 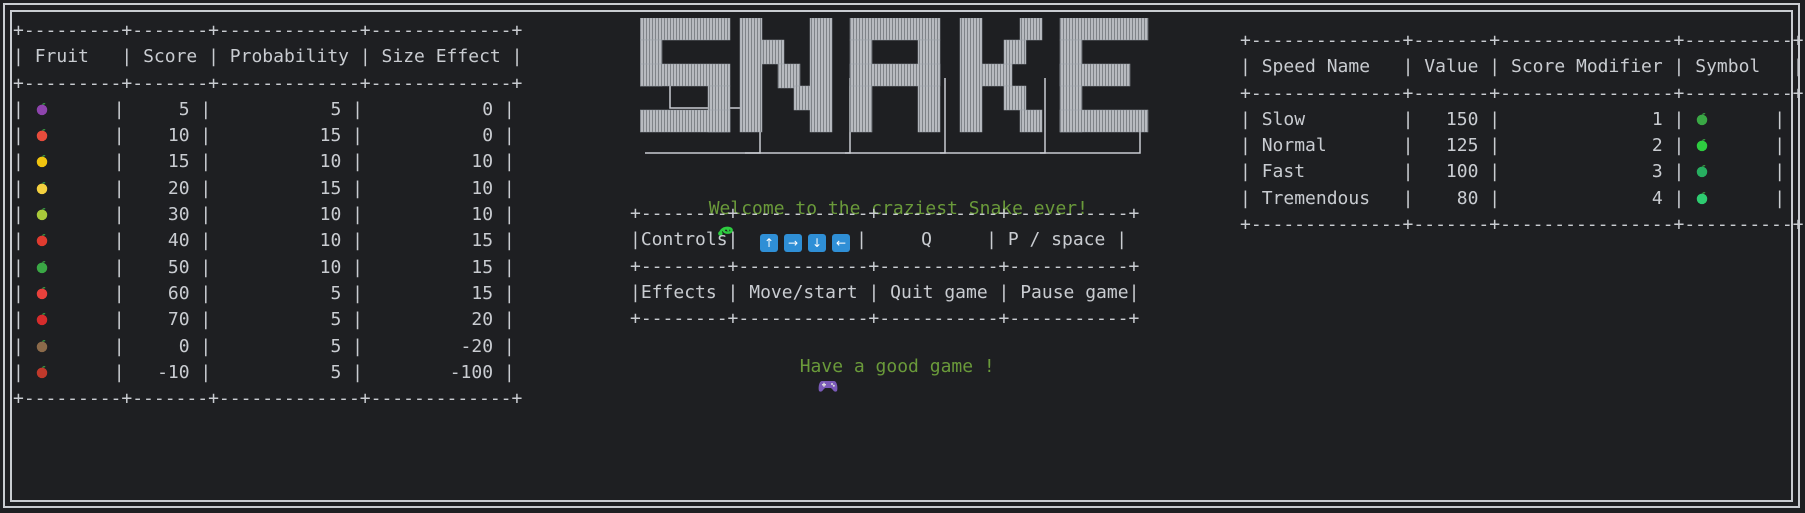 I want to click on table-row: | | 15 | 10 | 10 |, so click(x=264, y=161).